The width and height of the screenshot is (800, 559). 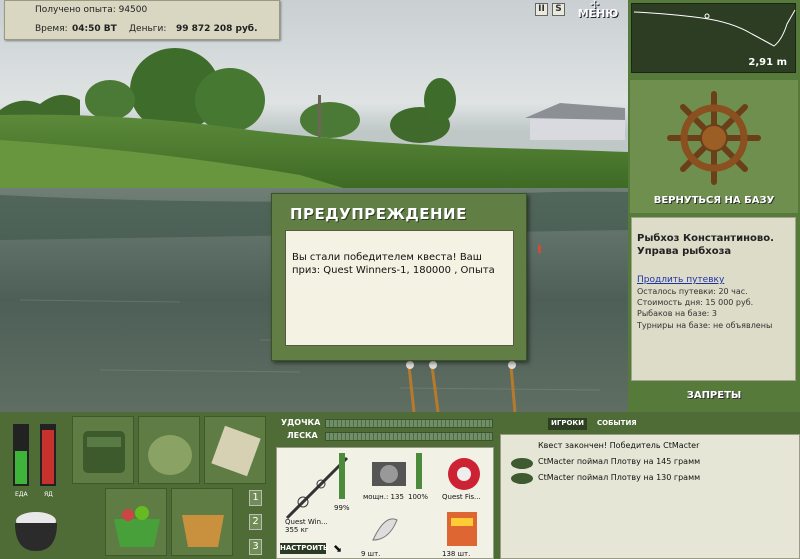 What do you see at coordinates (385, 529) in the screenshot?
I see `hook-icon` at bounding box center [385, 529].